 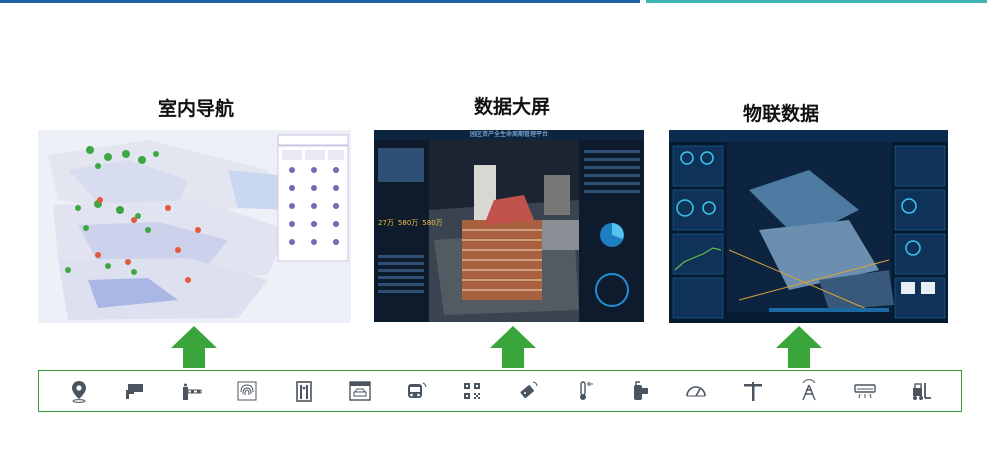 What do you see at coordinates (528, 391) in the screenshot?
I see `rfid-tag-icon` at bounding box center [528, 391].